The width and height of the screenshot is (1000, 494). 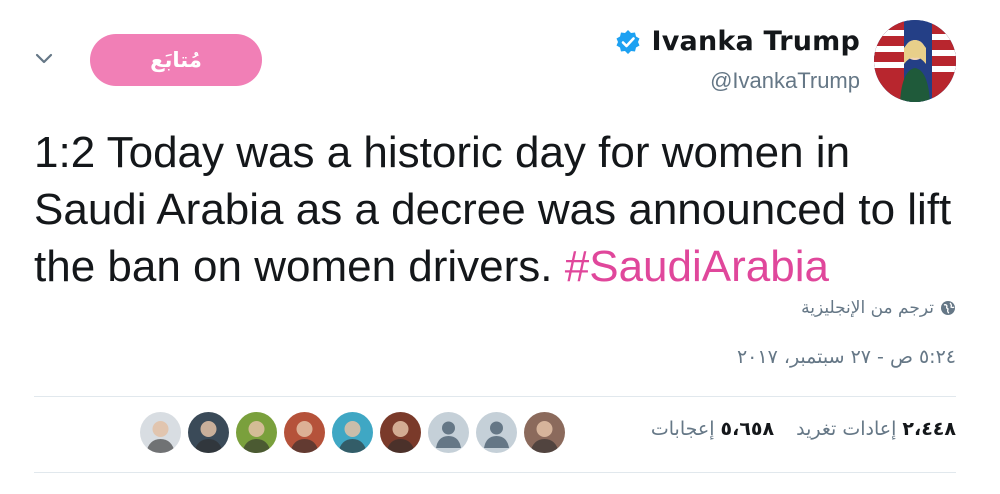 I want to click on translate-label: ترجم من الإنجليزية, so click(x=867, y=308).